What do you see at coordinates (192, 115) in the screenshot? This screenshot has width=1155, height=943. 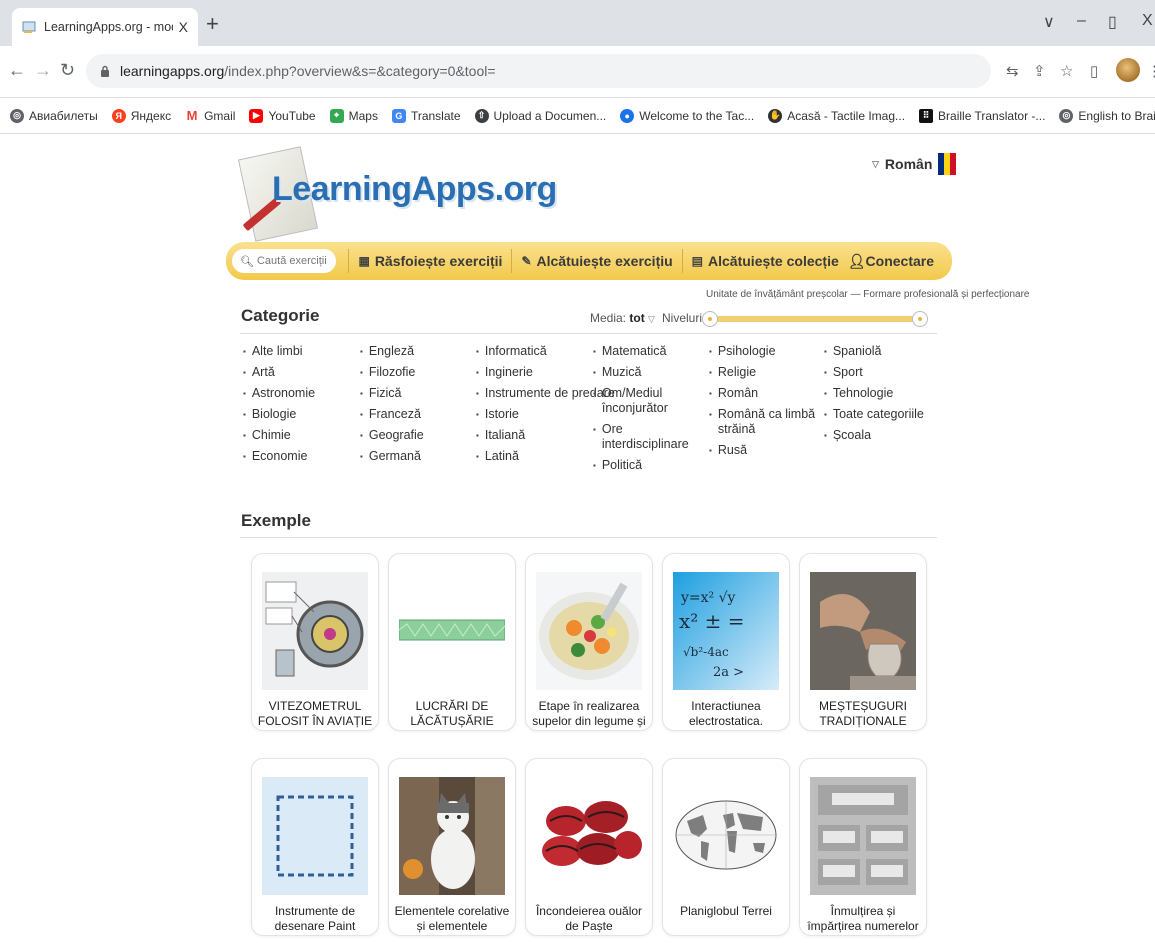 I see `gmail-icon: M` at bounding box center [192, 115].